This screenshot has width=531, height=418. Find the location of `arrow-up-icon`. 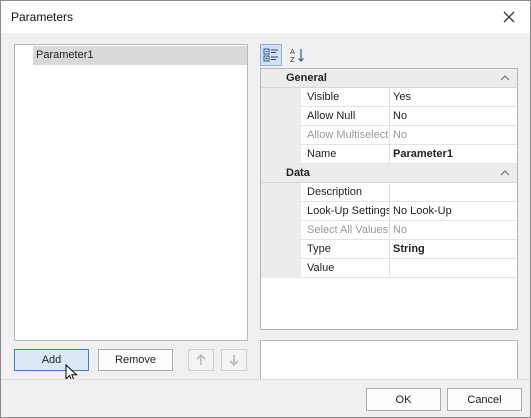

arrow-up-icon is located at coordinates (201, 359).